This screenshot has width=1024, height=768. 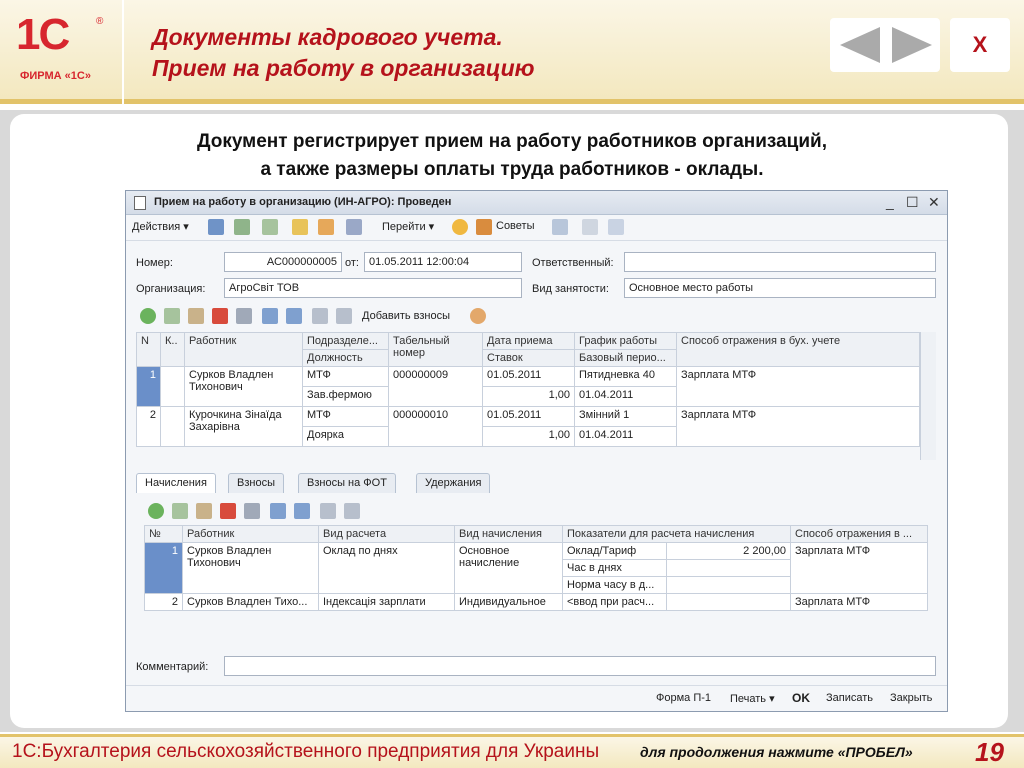 What do you see at coordinates (176, 483) in the screenshot?
I see `tab-accruals: Начисления` at bounding box center [176, 483].